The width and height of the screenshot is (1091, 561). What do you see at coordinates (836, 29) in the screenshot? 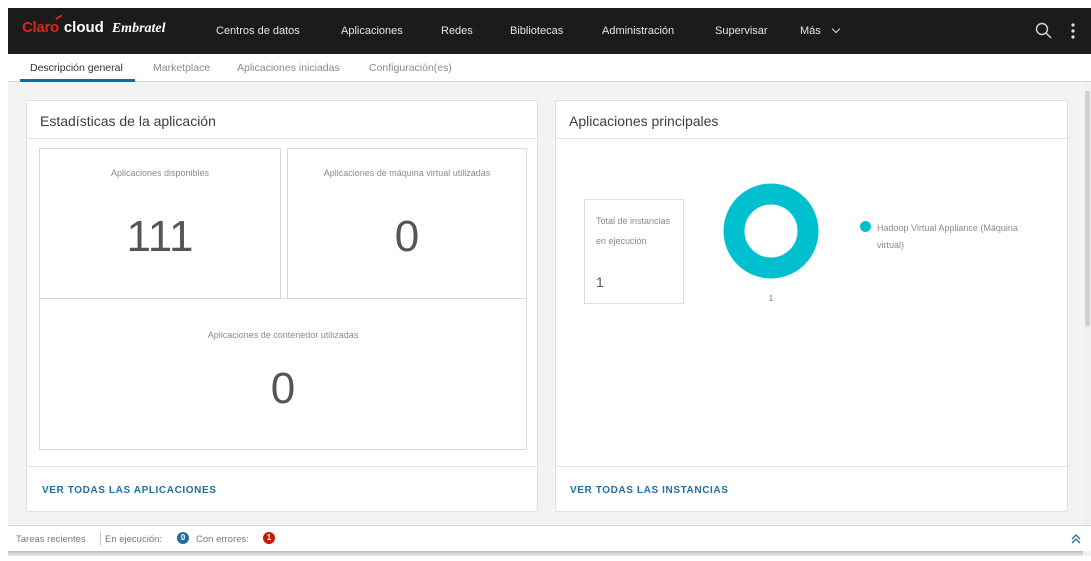
I see `chevron-down-icon` at bounding box center [836, 29].